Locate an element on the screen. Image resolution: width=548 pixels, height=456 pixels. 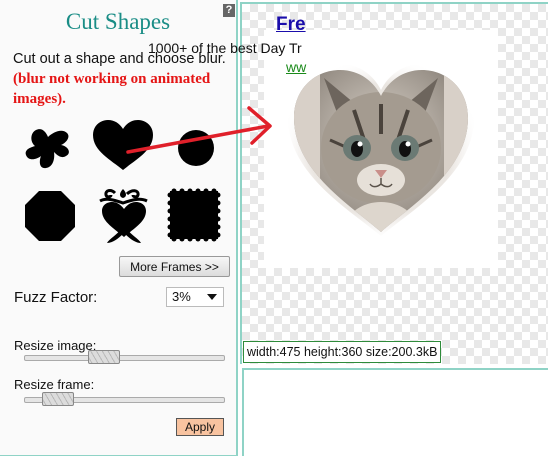
fuzz-factor-label: Fuzz Factor: is located at coordinates (56, 297).